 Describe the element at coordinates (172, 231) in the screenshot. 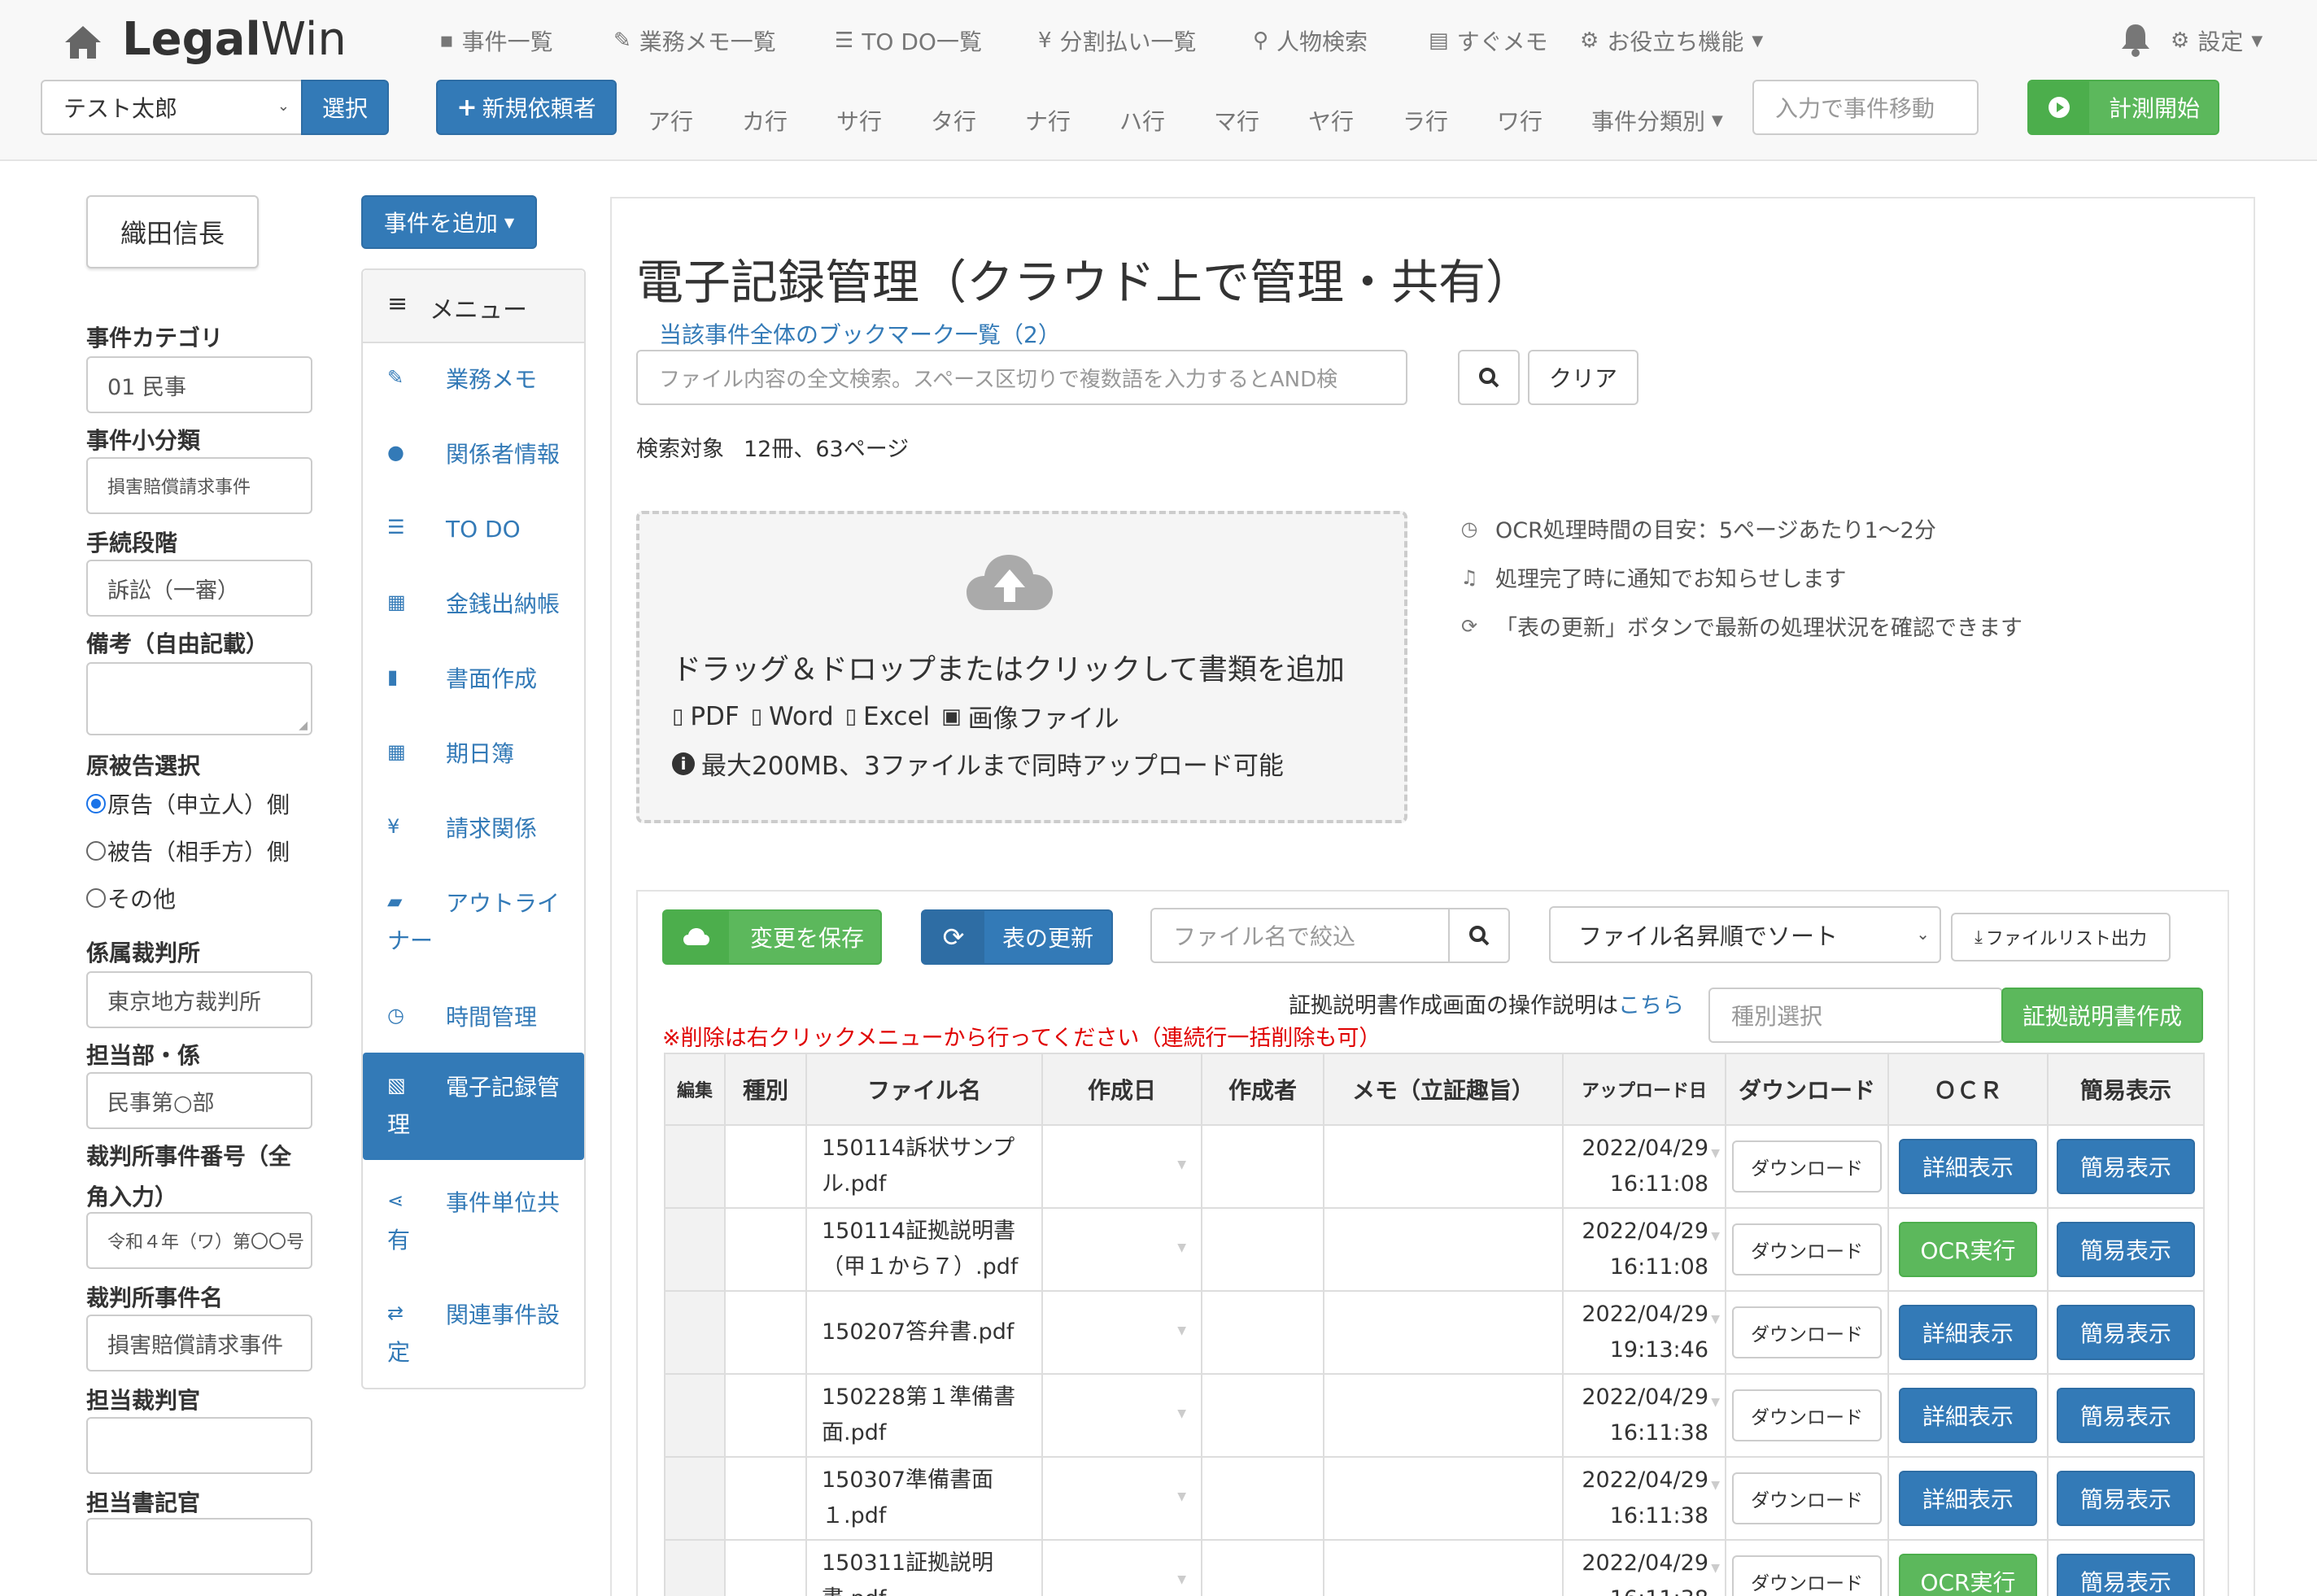

I see `client-name-button: 織田信長` at that location.